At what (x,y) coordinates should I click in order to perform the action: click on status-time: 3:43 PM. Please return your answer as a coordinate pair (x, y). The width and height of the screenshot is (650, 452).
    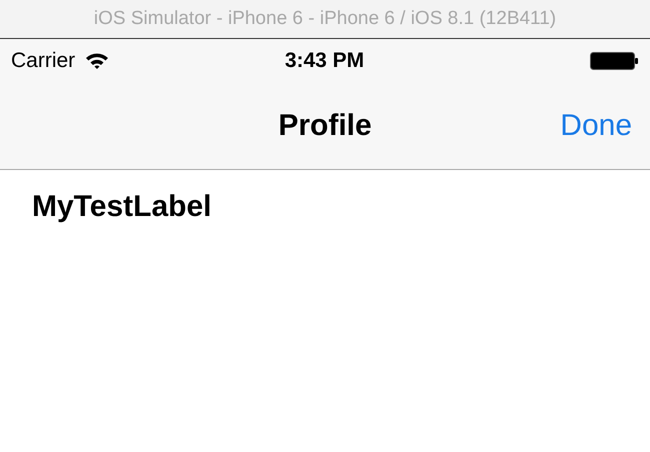
    Looking at the image, I should click on (324, 61).